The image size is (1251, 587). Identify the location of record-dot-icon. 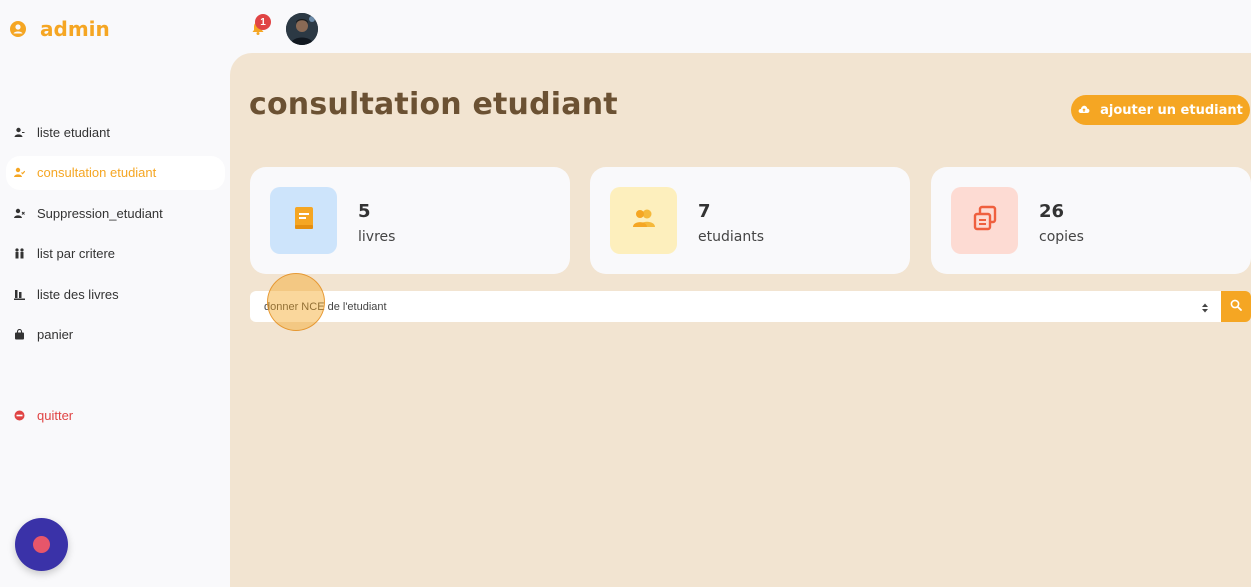
(41, 544).